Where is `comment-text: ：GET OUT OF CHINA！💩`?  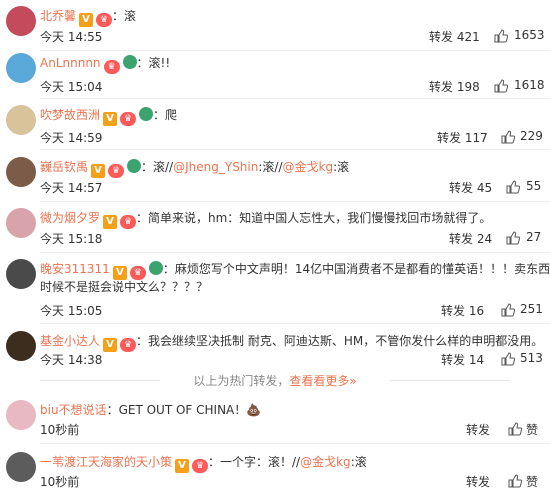 comment-text: ：GET OUT OF CHINA！💩 is located at coordinates (184, 410).